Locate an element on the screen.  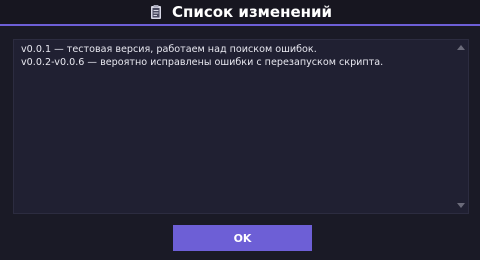
scroll-down-arrow-icon is located at coordinates (461, 205).